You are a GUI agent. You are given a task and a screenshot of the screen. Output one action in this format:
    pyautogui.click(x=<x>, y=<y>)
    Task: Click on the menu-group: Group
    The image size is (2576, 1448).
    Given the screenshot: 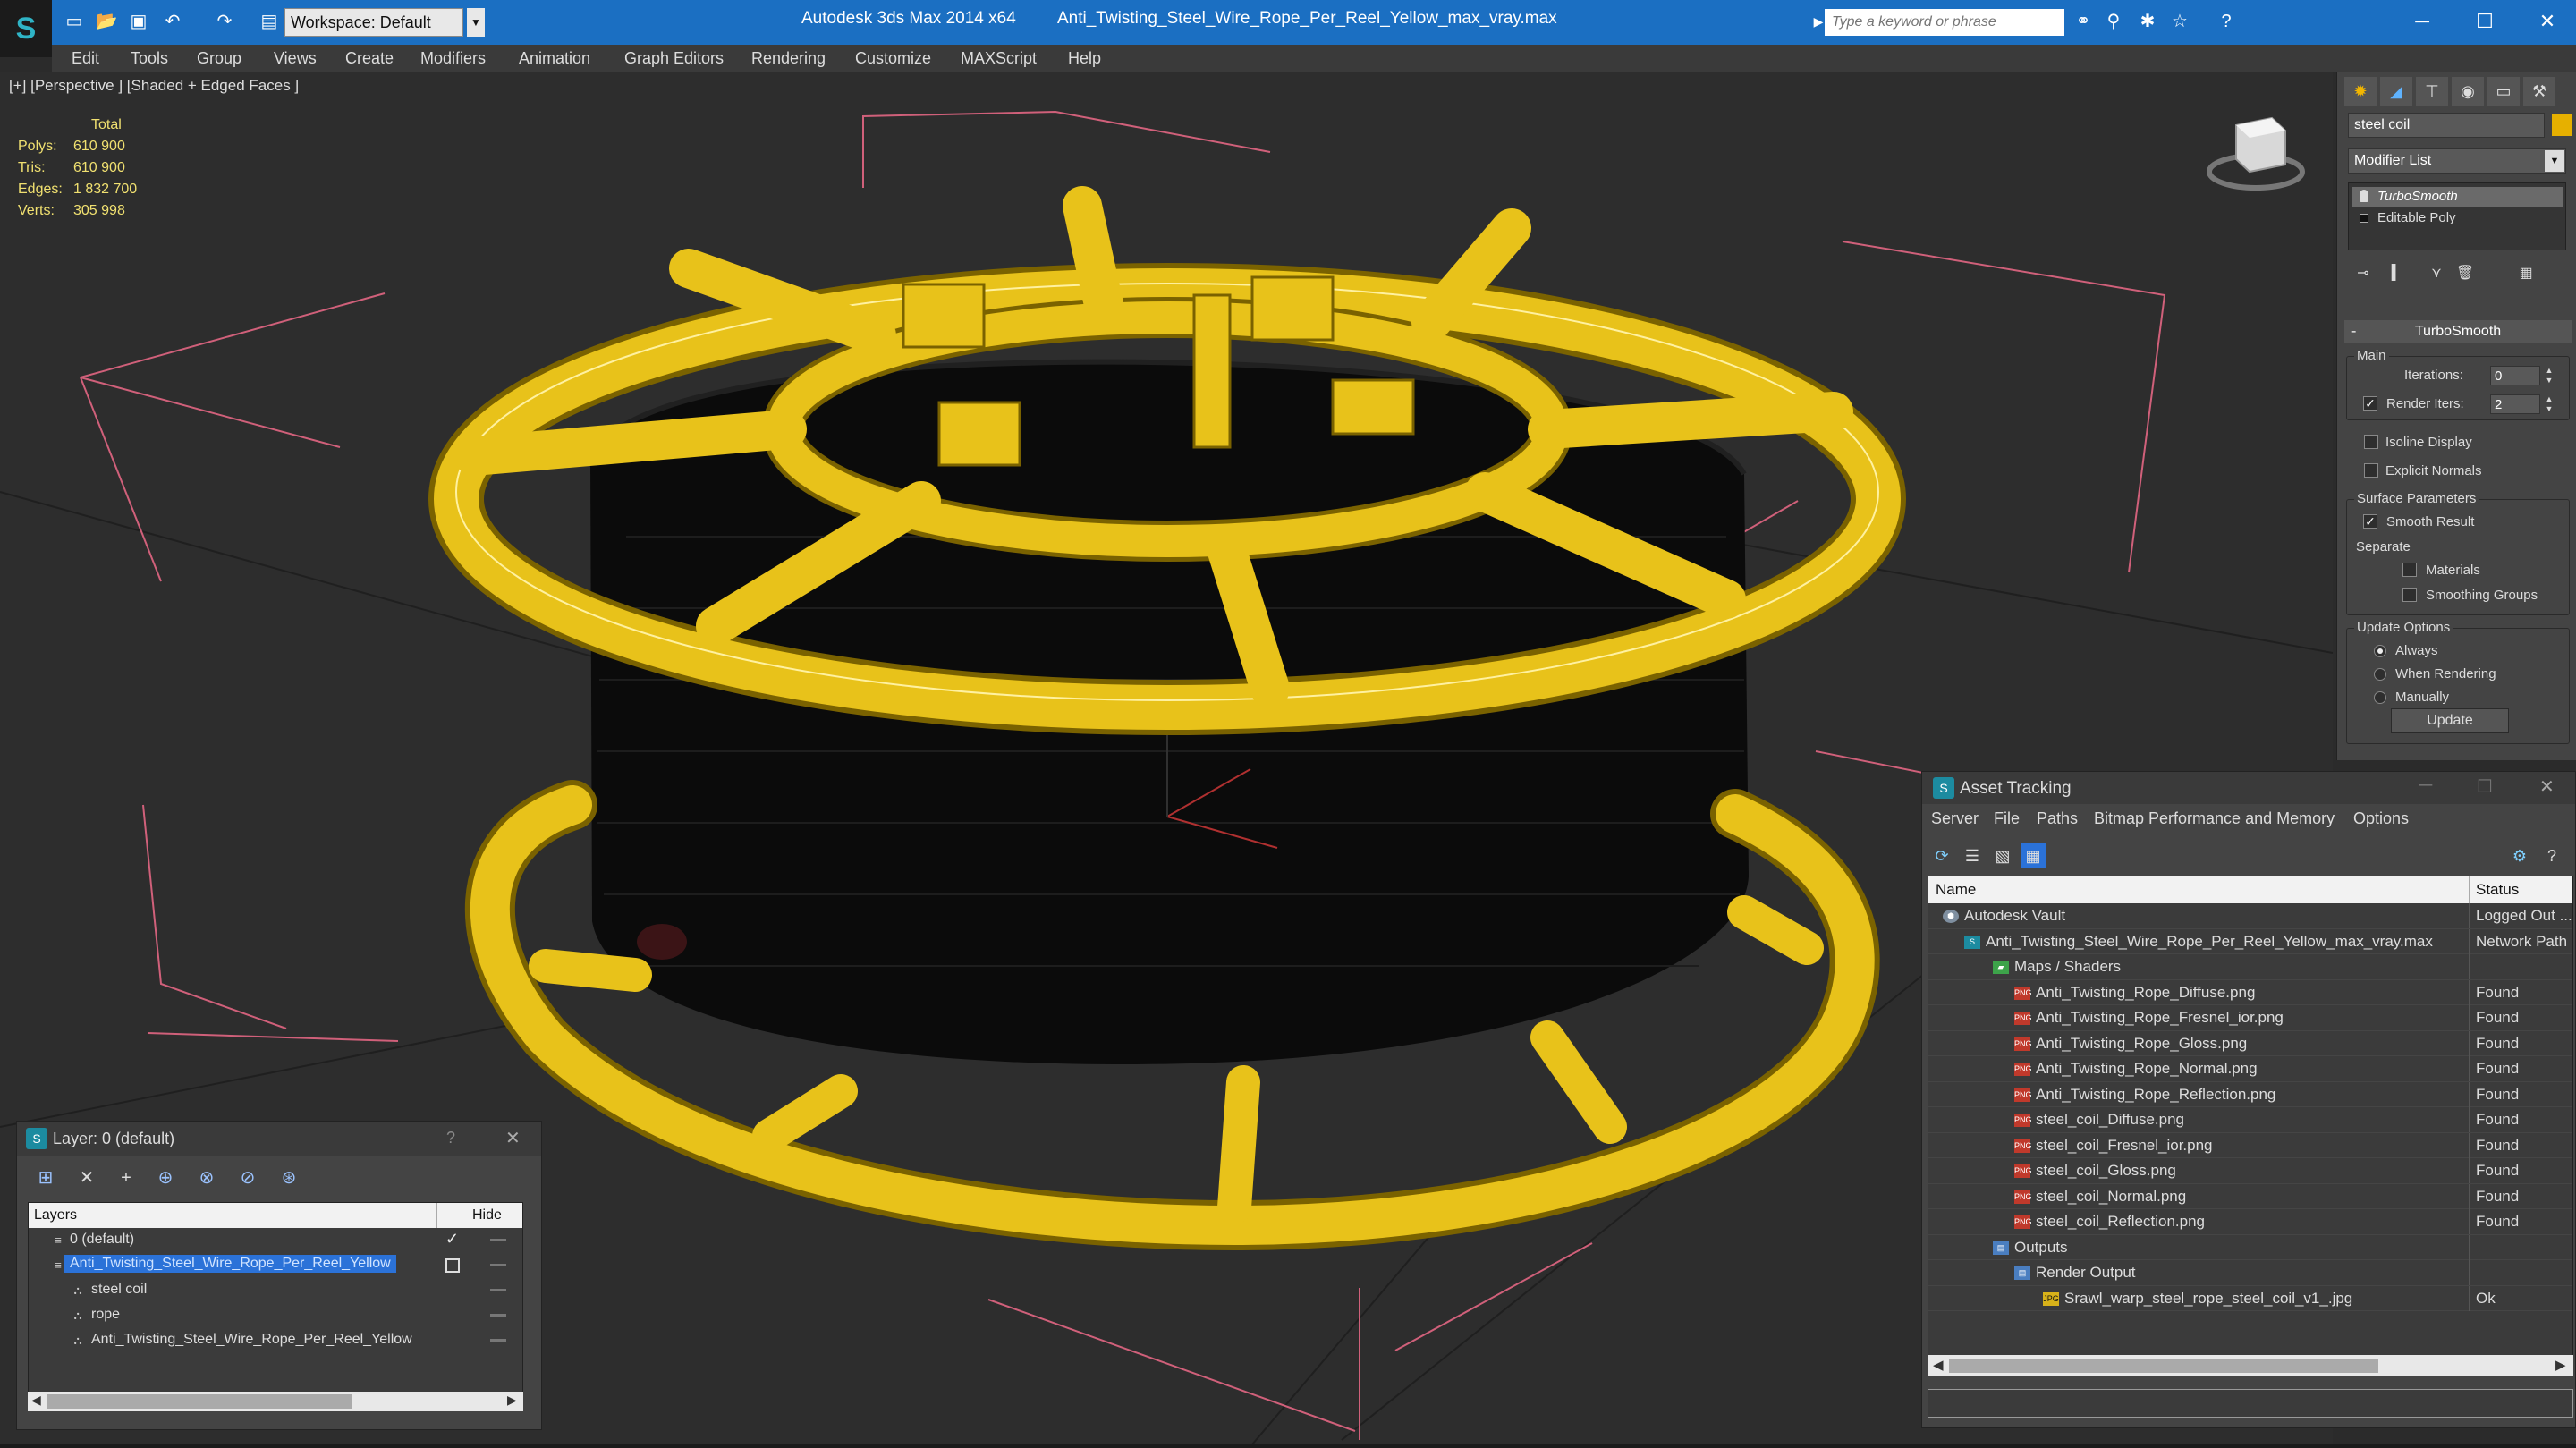 What is the action you would take?
    pyautogui.click(x=219, y=58)
    